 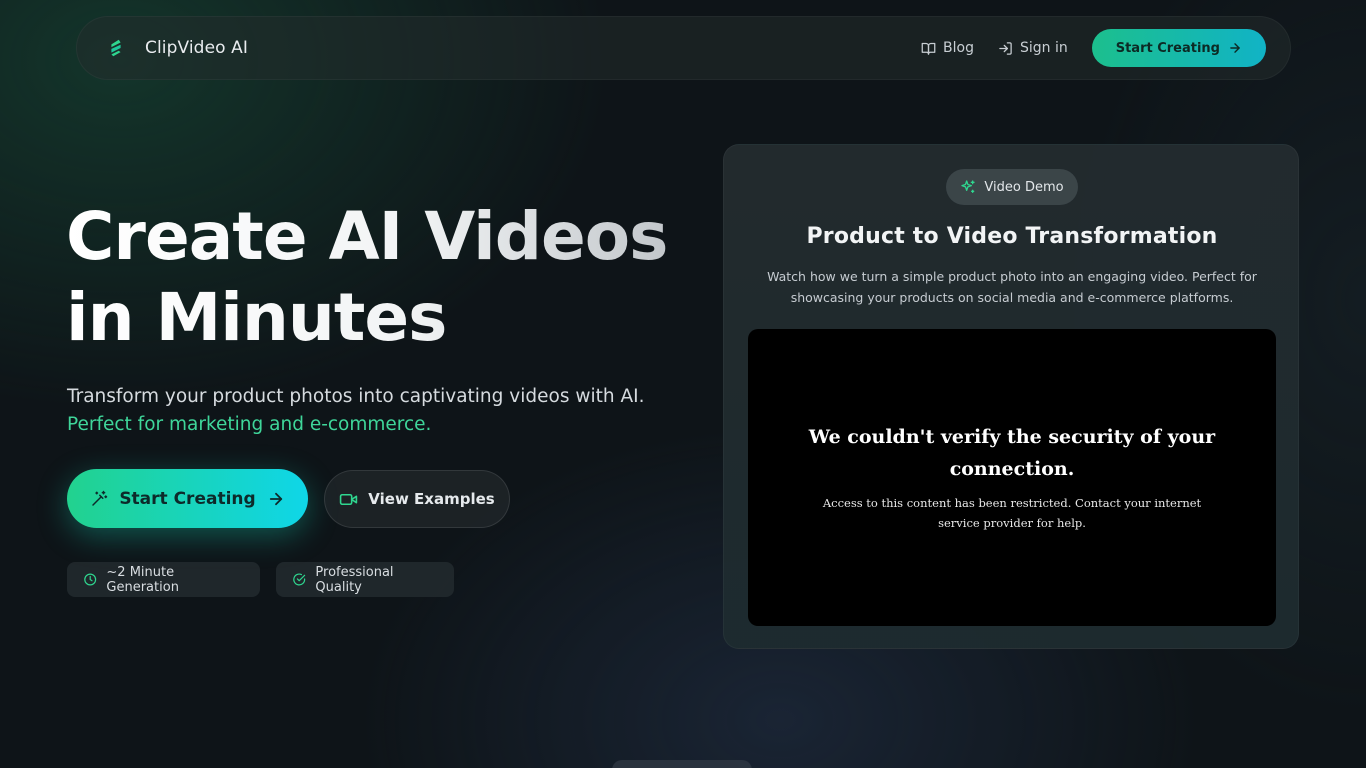 I want to click on check-circle-icon, so click(x=299, y=579).